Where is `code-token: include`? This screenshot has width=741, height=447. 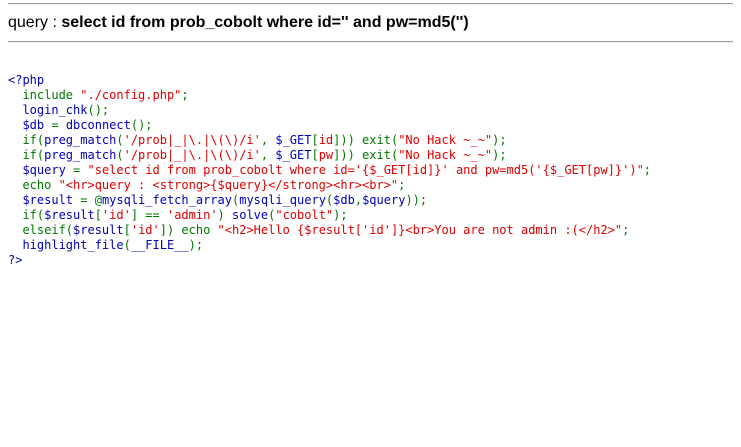 code-token: include is located at coordinates (44, 95).